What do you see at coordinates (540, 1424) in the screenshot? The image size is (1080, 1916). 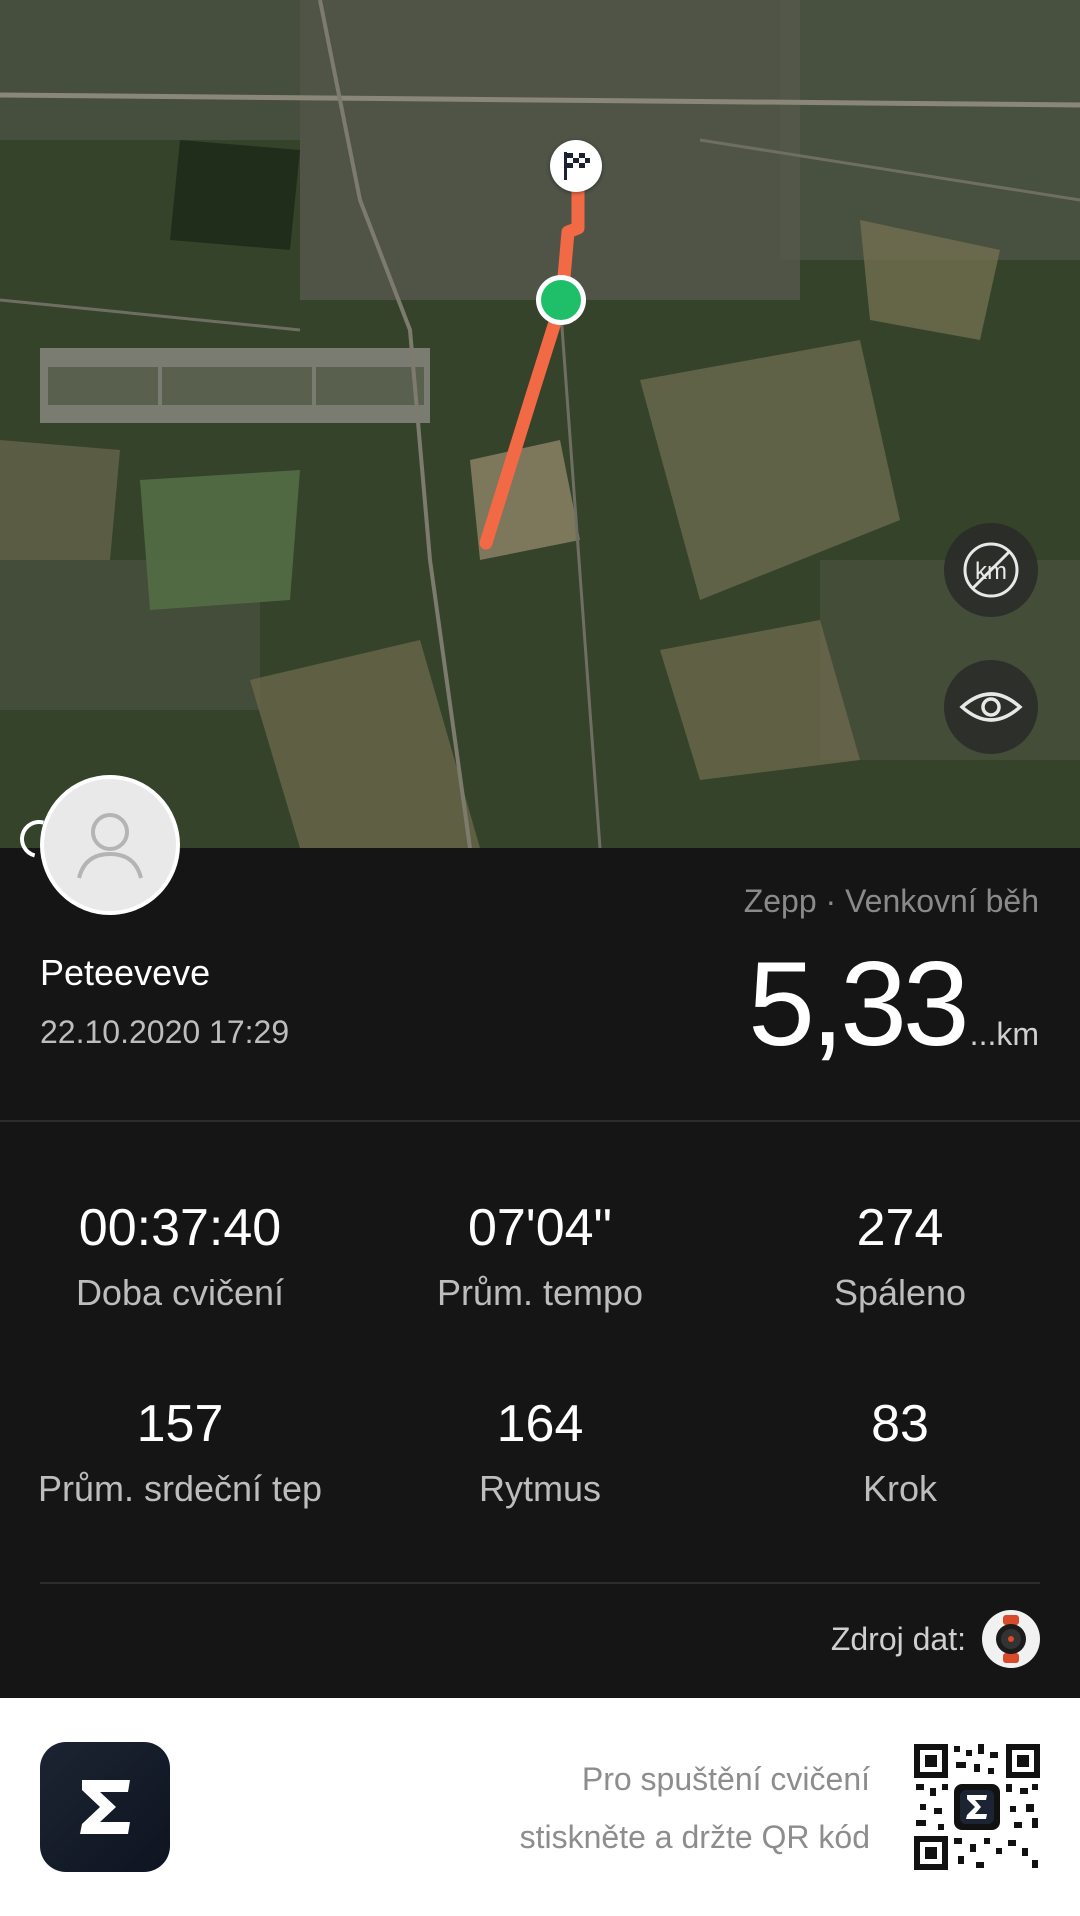 I see `stat-value: 164` at bounding box center [540, 1424].